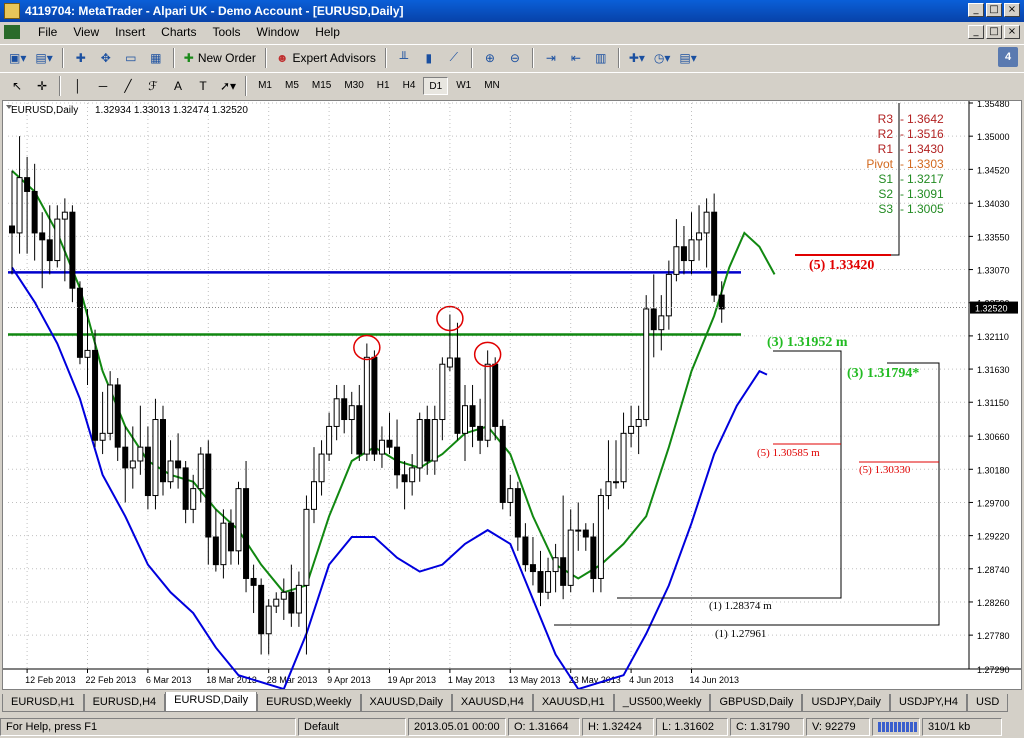  What do you see at coordinates (492, 86) in the screenshot?
I see `timeframe-mn: MN` at bounding box center [492, 86].